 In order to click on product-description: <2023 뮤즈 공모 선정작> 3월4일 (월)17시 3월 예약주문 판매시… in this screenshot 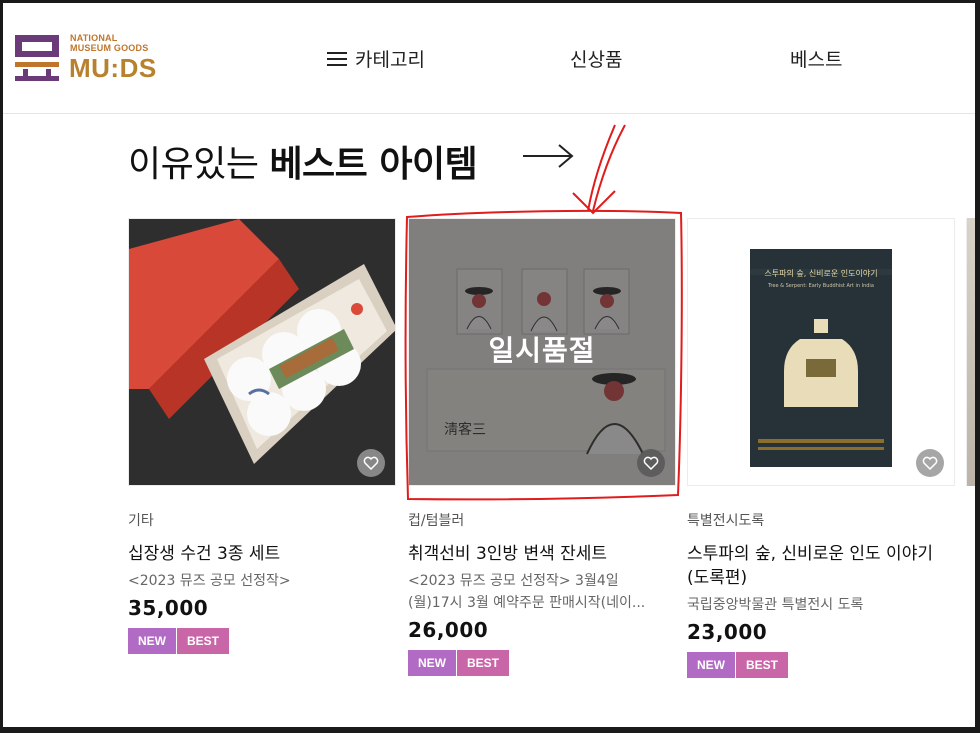, I will do `click(527, 592)`.